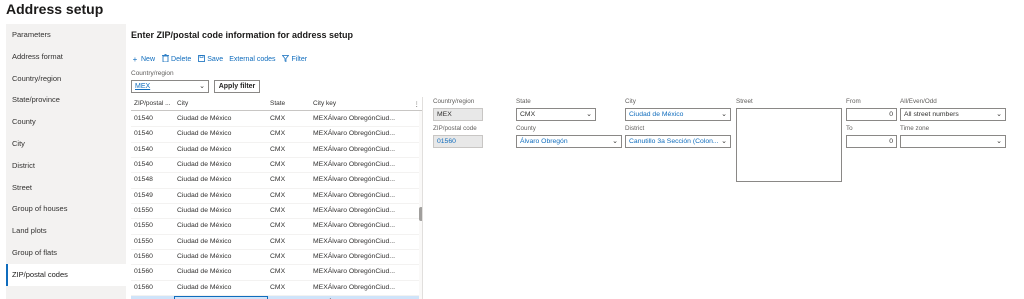  Describe the element at coordinates (454, 101) in the screenshot. I see `country-label: Country/region` at that location.